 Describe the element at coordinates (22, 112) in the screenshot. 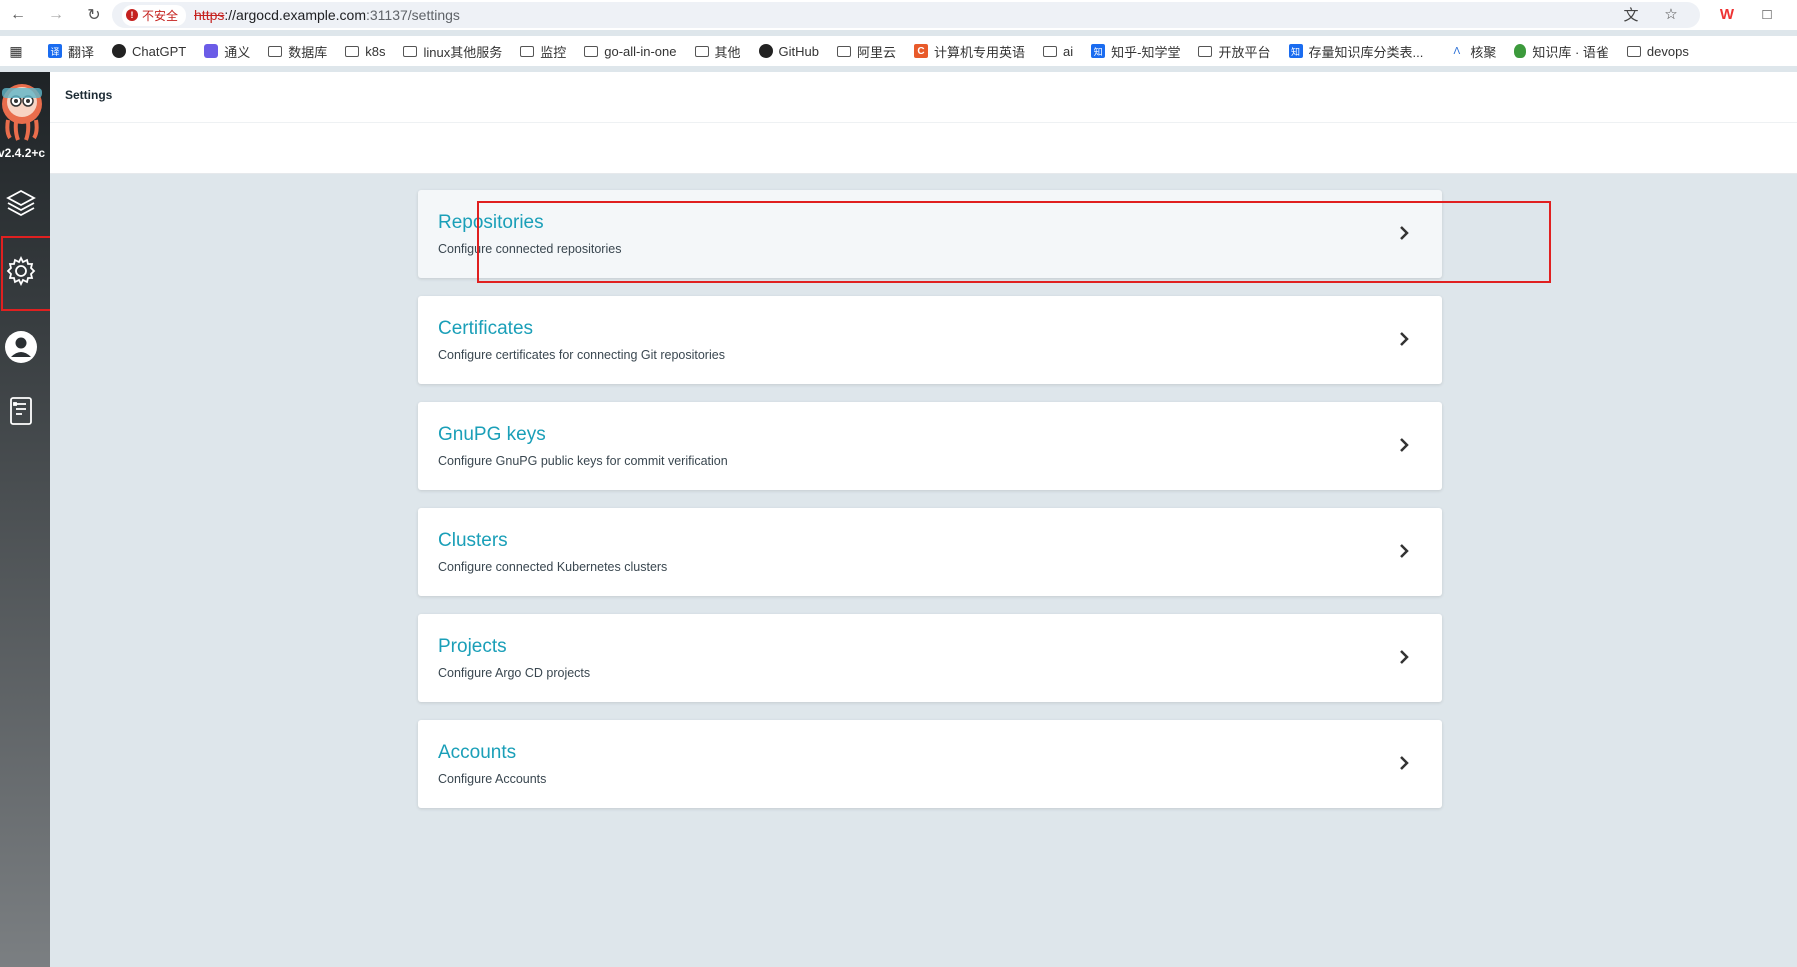

I see `argo-logo-icon` at that location.